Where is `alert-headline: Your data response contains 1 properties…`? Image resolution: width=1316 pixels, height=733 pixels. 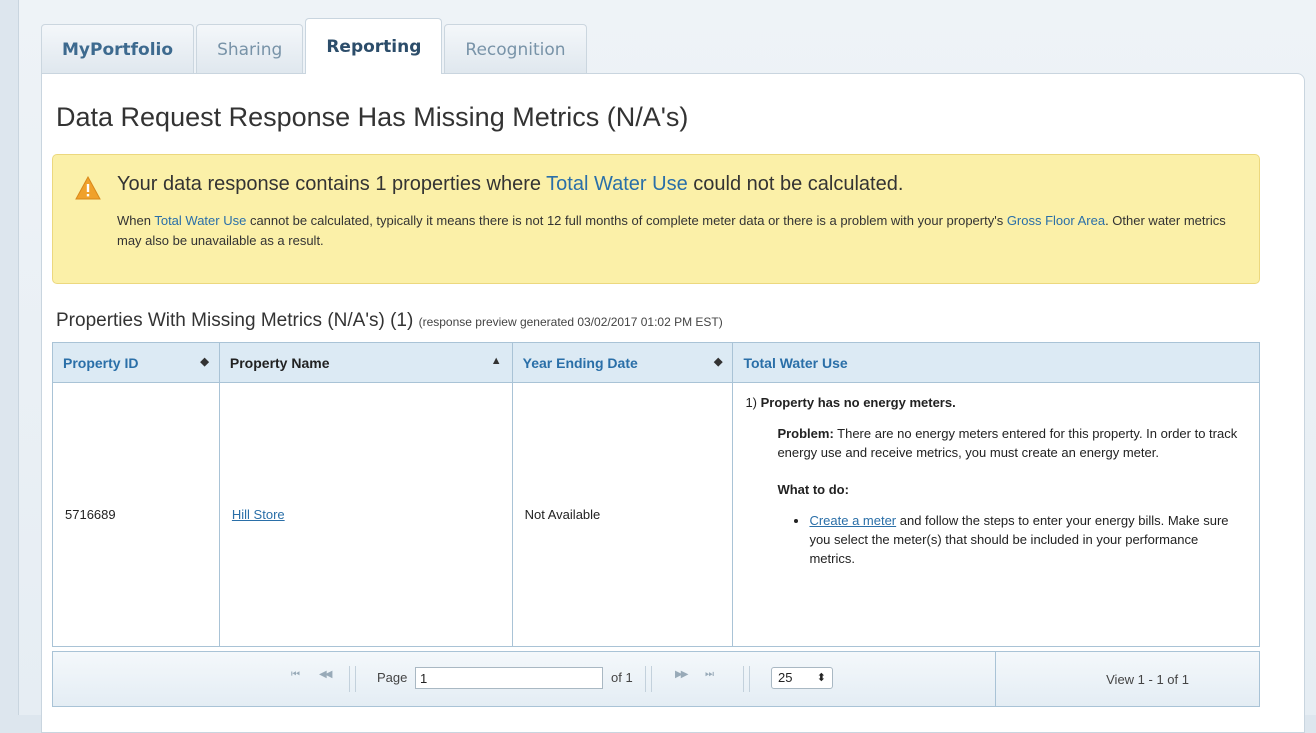 alert-headline: Your data response contains 1 properties… is located at coordinates (510, 184).